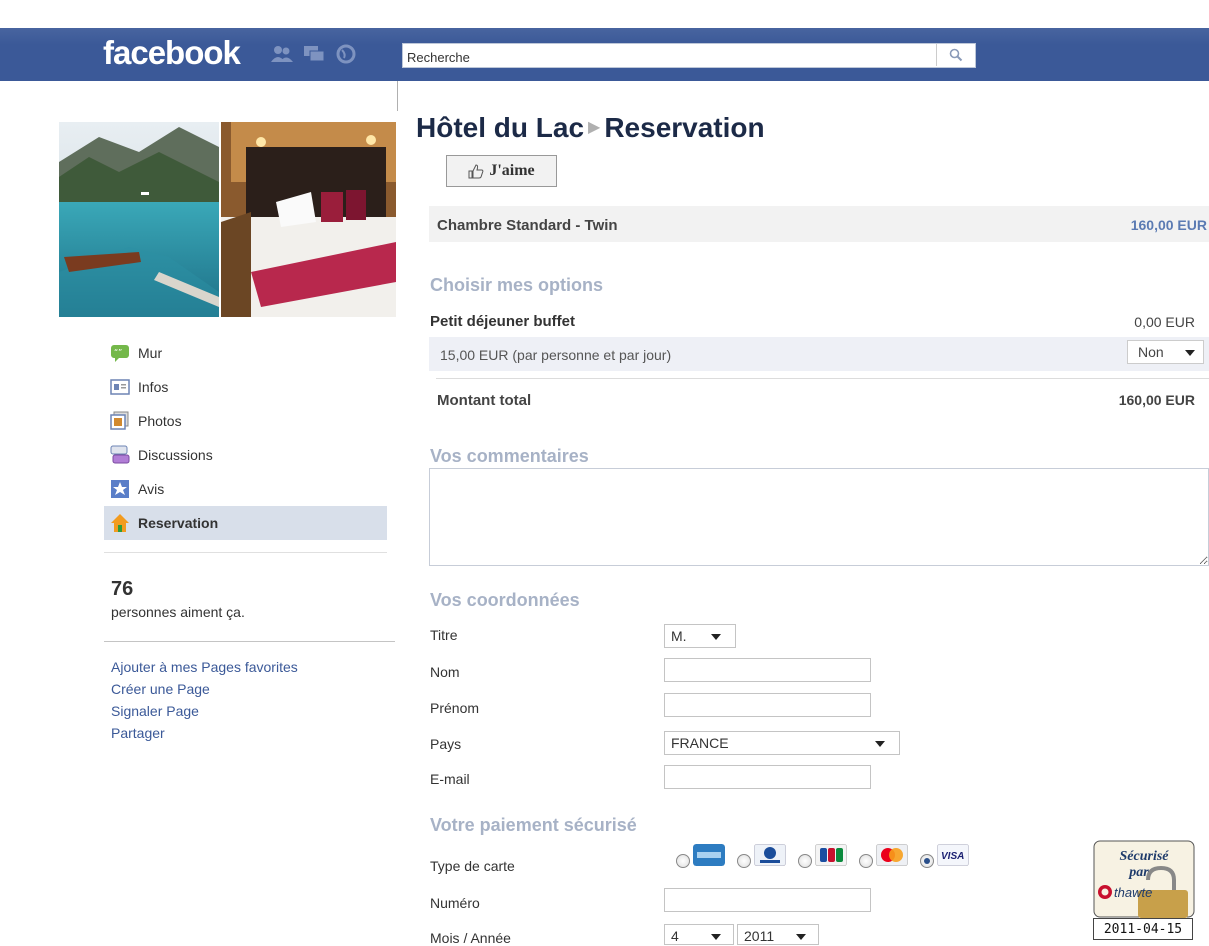  Describe the element at coordinates (782, 743) in the screenshot. I see `pays-select: FRANCE` at that location.